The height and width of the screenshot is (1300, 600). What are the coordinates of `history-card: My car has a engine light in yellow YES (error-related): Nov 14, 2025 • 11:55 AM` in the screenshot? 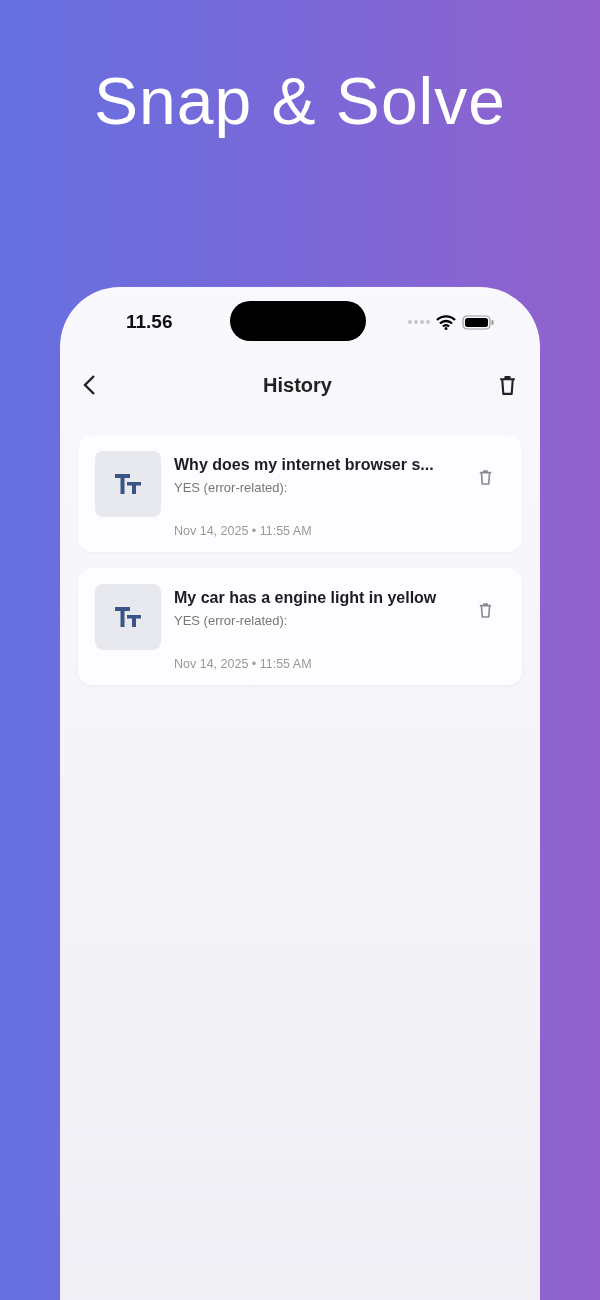 It's located at (300, 626).